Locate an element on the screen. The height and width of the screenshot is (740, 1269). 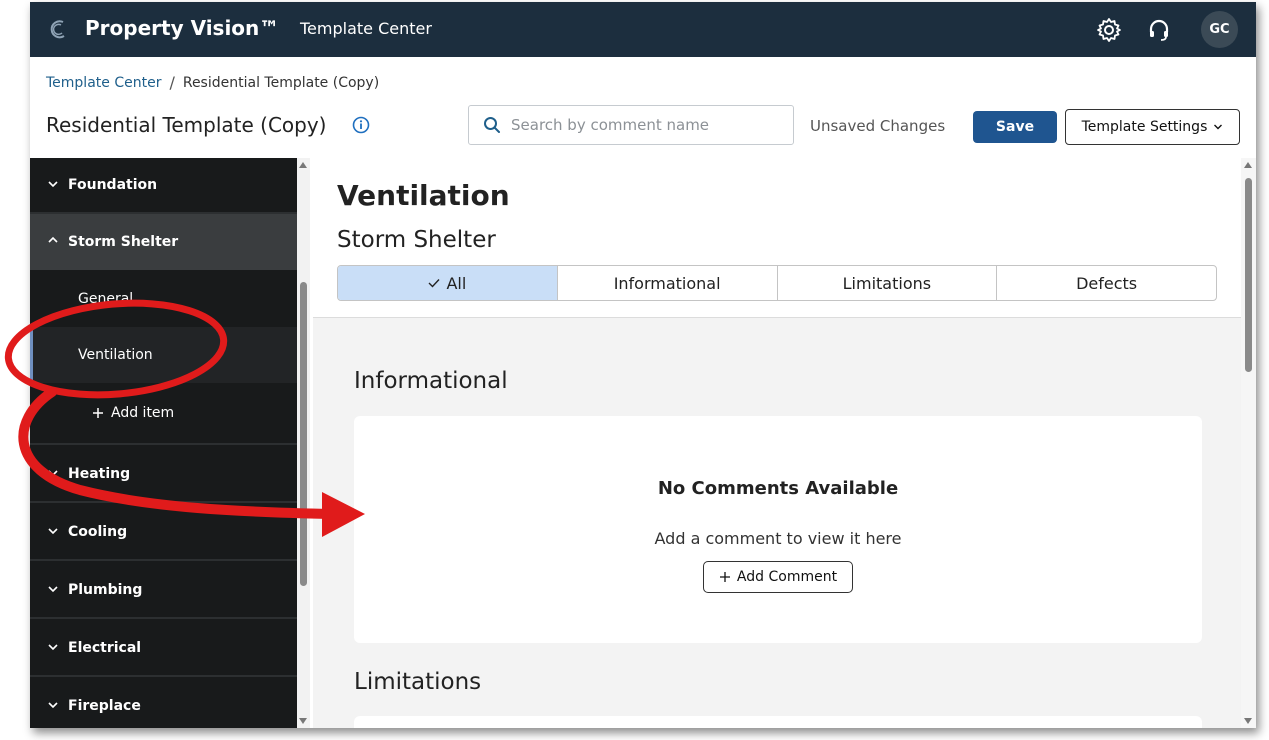
nav-template-center: Template Center is located at coordinates (366, 28).